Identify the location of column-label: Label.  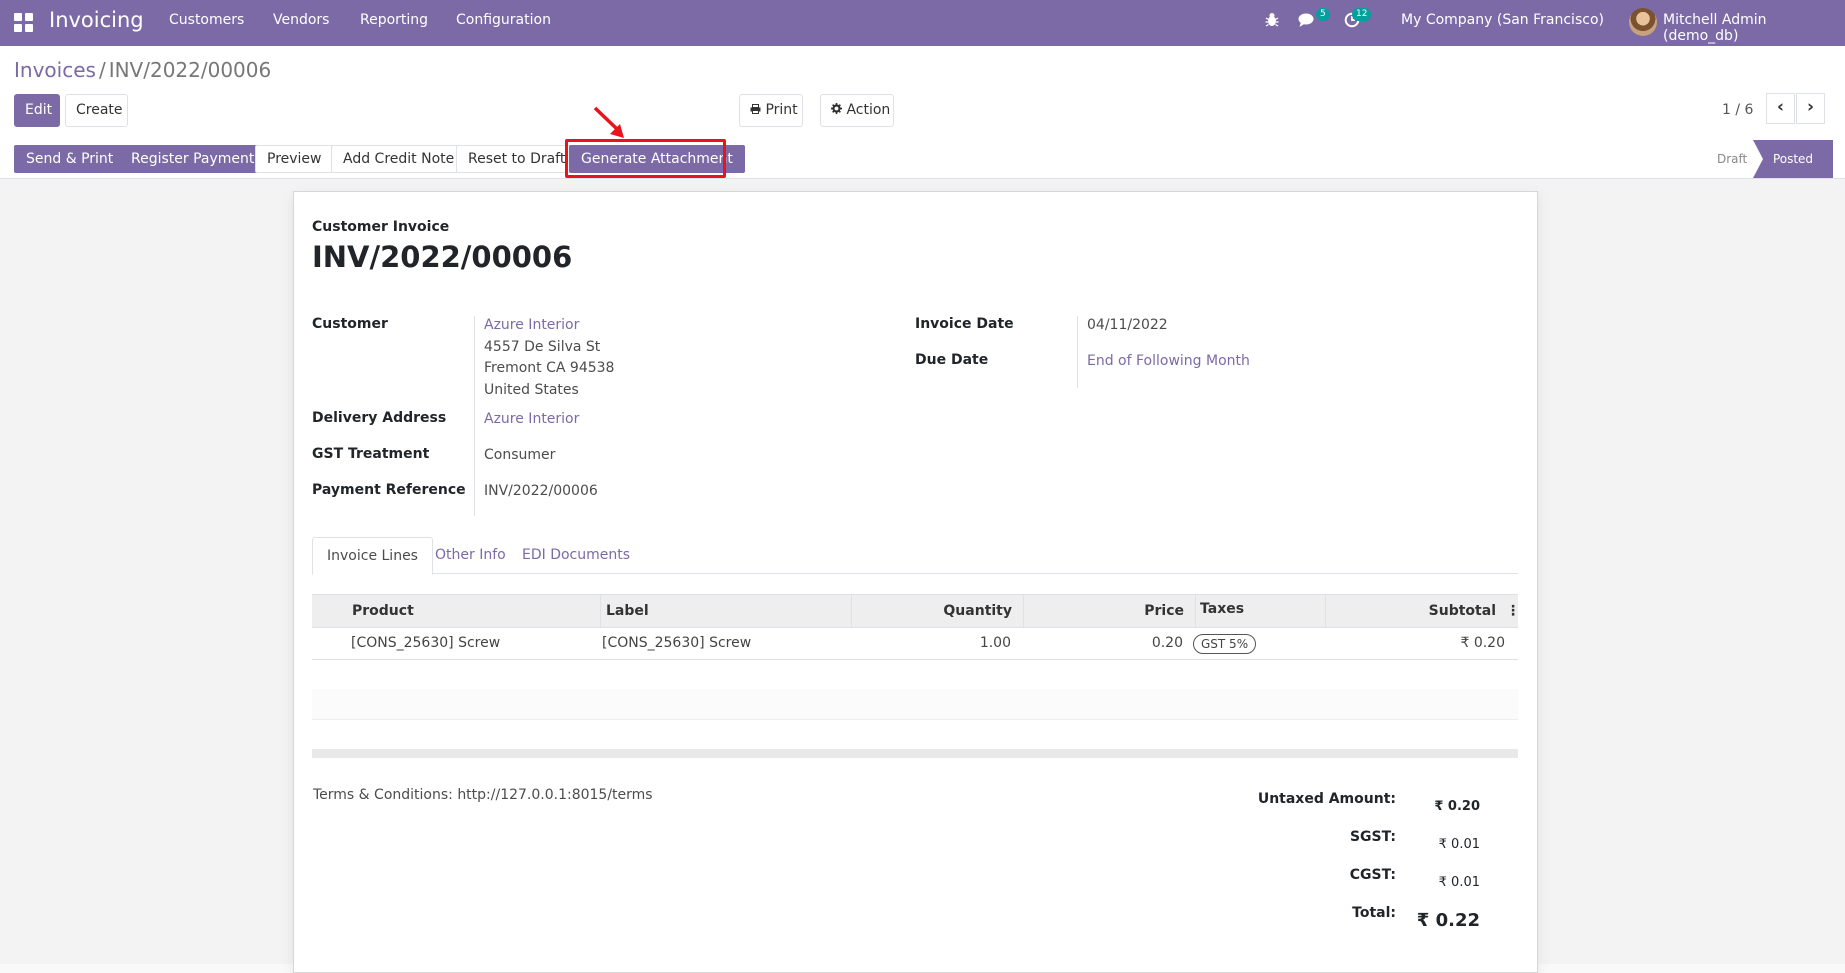
(728, 611).